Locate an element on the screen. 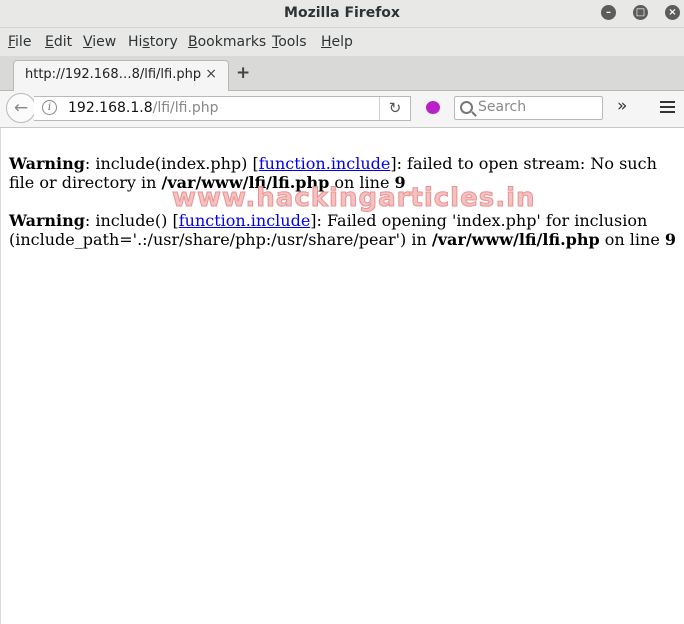 The height and width of the screenshot is (624, 684). close-window-button: × is located at coordinates (672, 12).